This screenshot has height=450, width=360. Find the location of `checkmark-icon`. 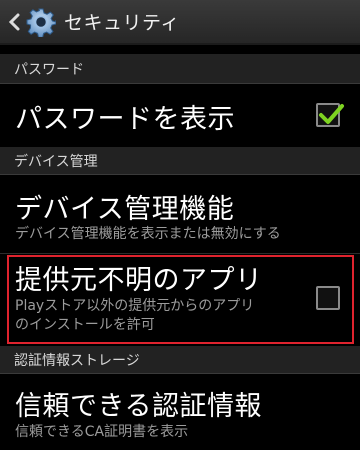

checkmark-icon is located at coordinates (331, 114).